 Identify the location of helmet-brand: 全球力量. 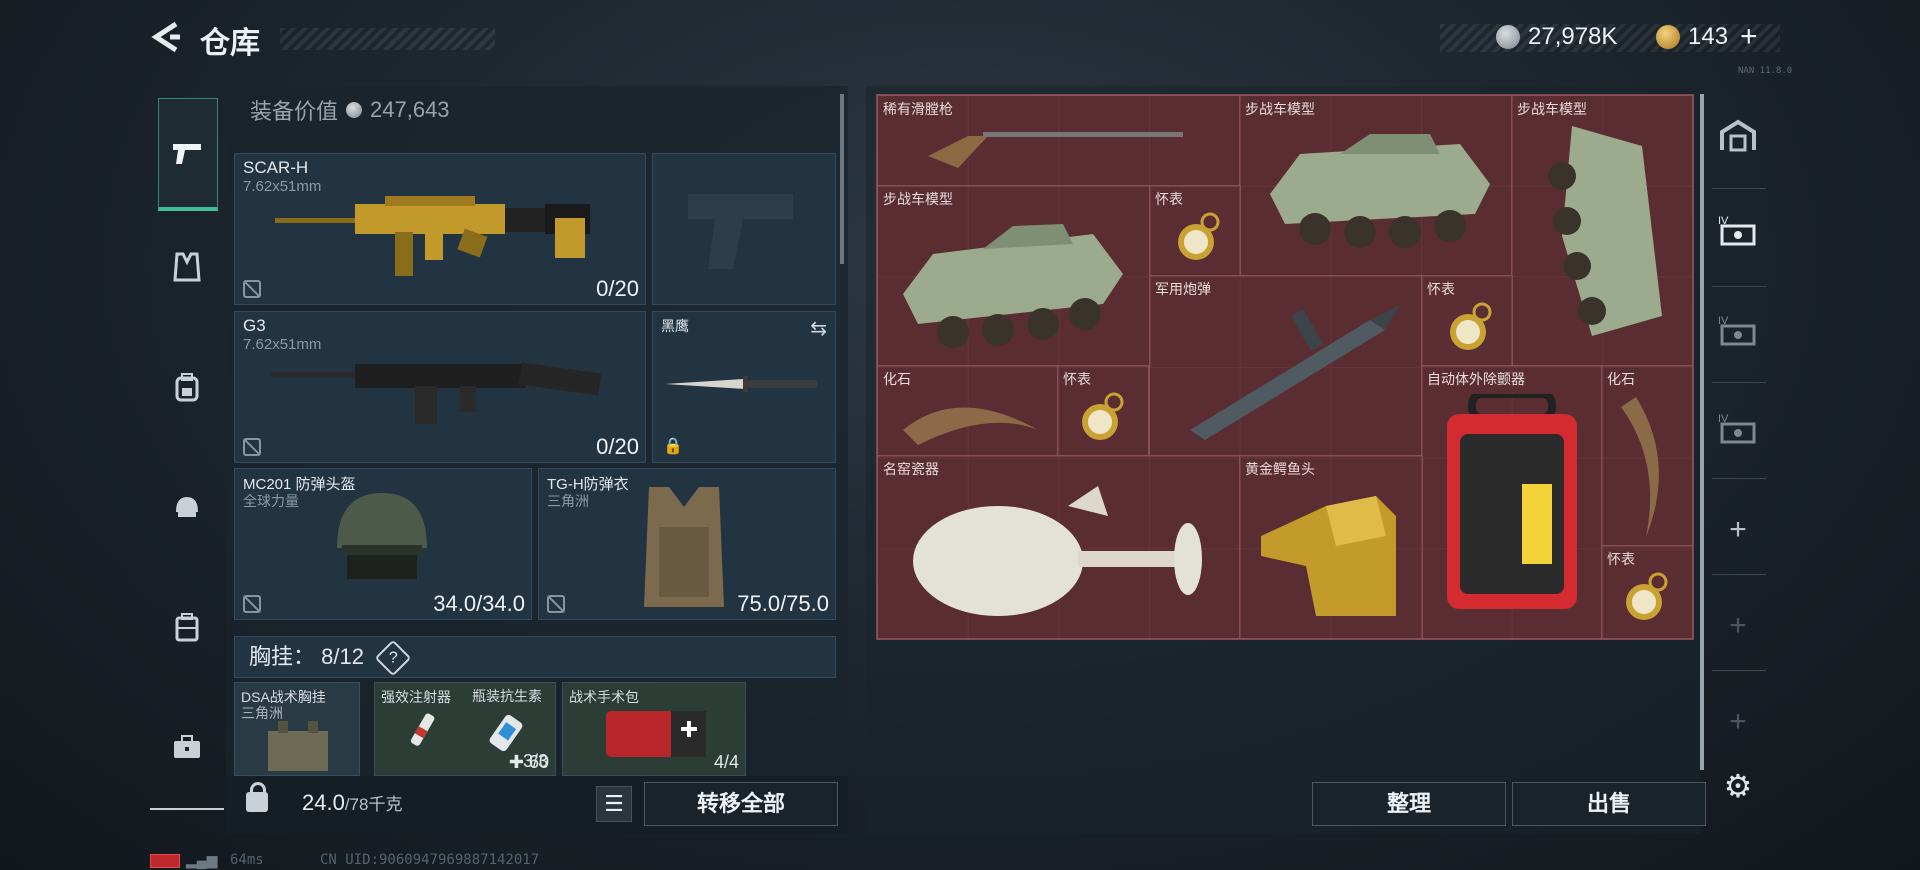
(271, 501).